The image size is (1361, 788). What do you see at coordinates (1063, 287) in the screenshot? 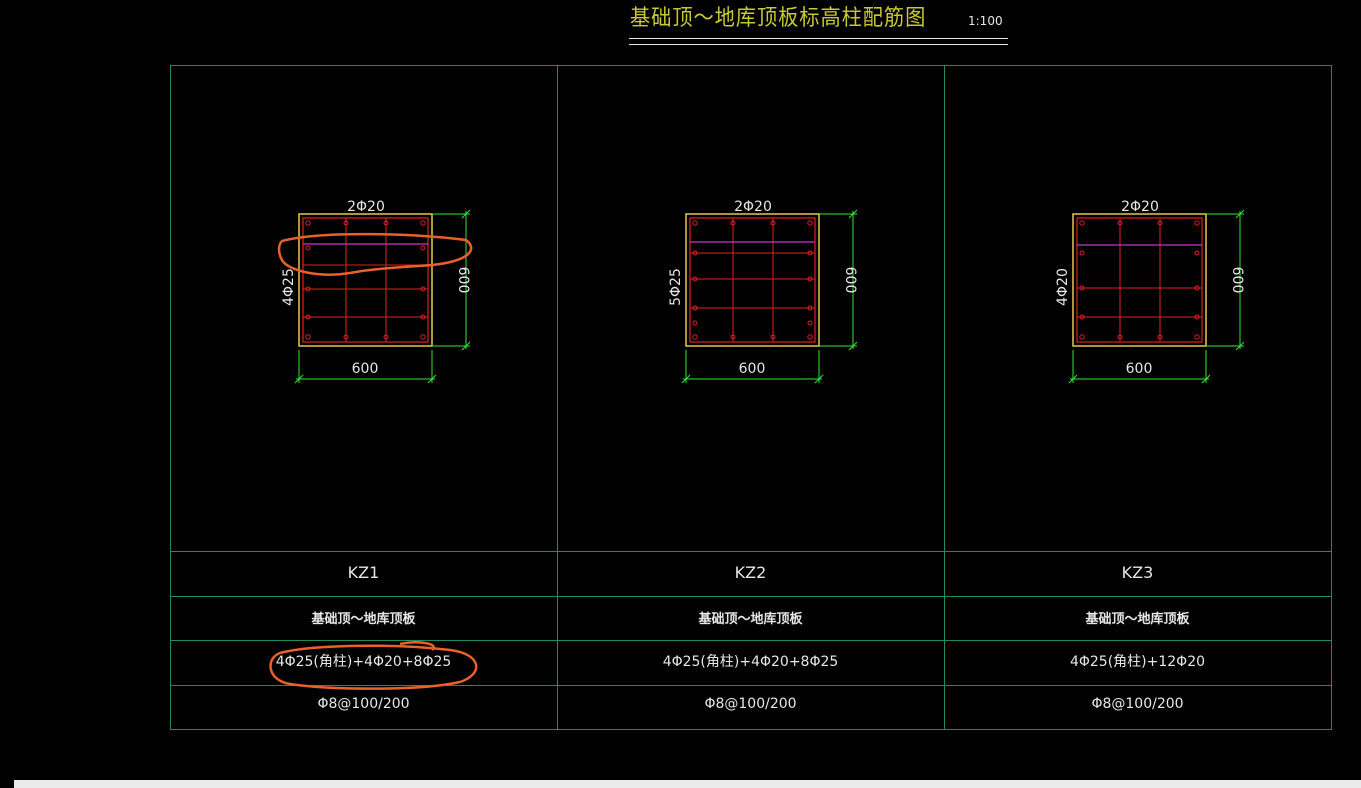
I see `kz3-side-rebar-label: 4Φ20` at bounding box center [1063, 287].